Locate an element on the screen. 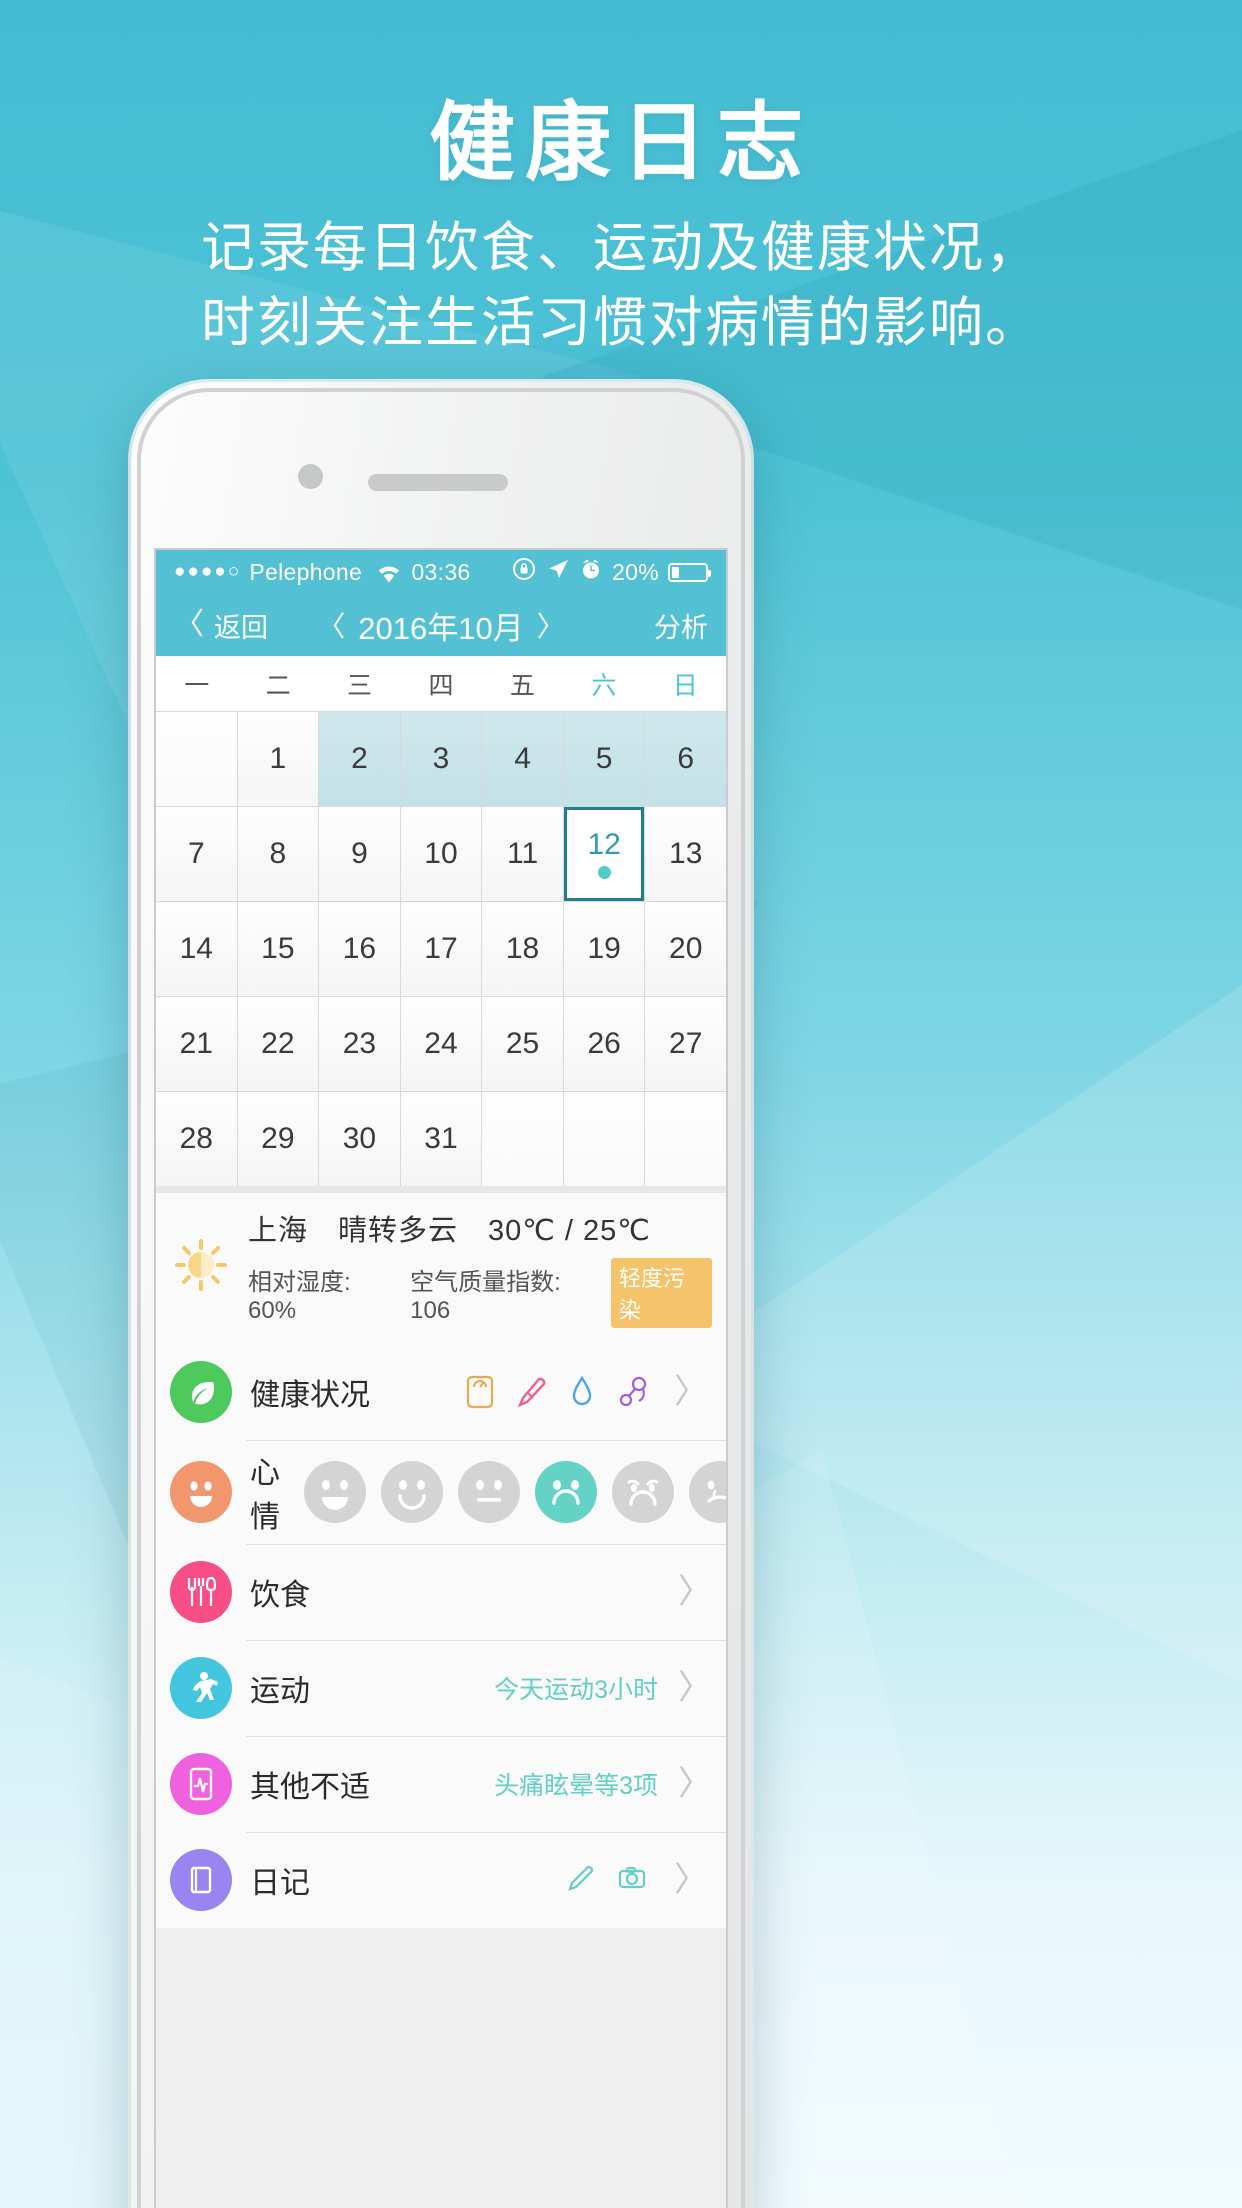 This screenshot has height=2208, width=1242. calendar-day-number: 23 is located at coordinates (359, 1043).